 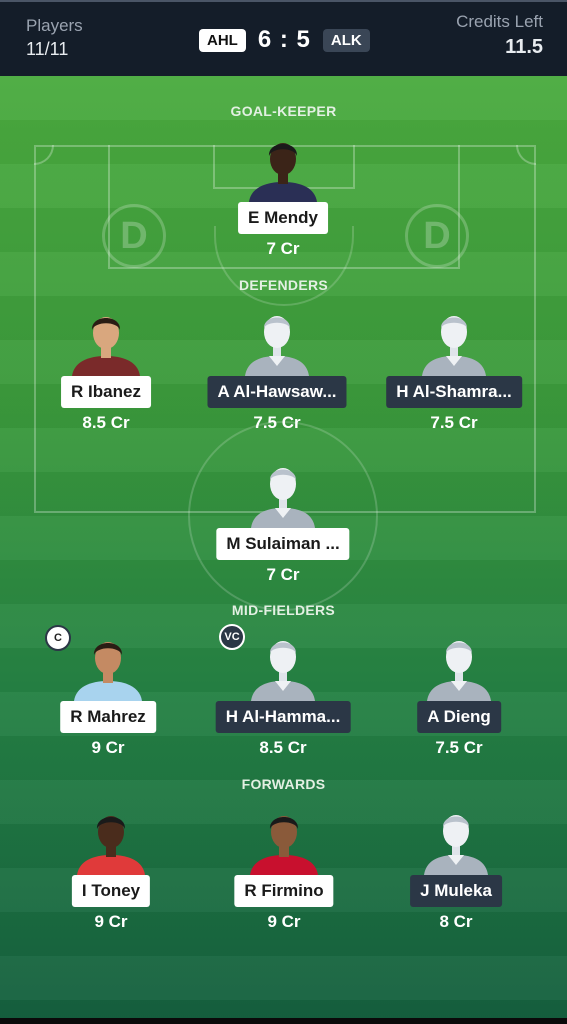 I want to click on player-name: J Muleka, so click(x=456, y=891).